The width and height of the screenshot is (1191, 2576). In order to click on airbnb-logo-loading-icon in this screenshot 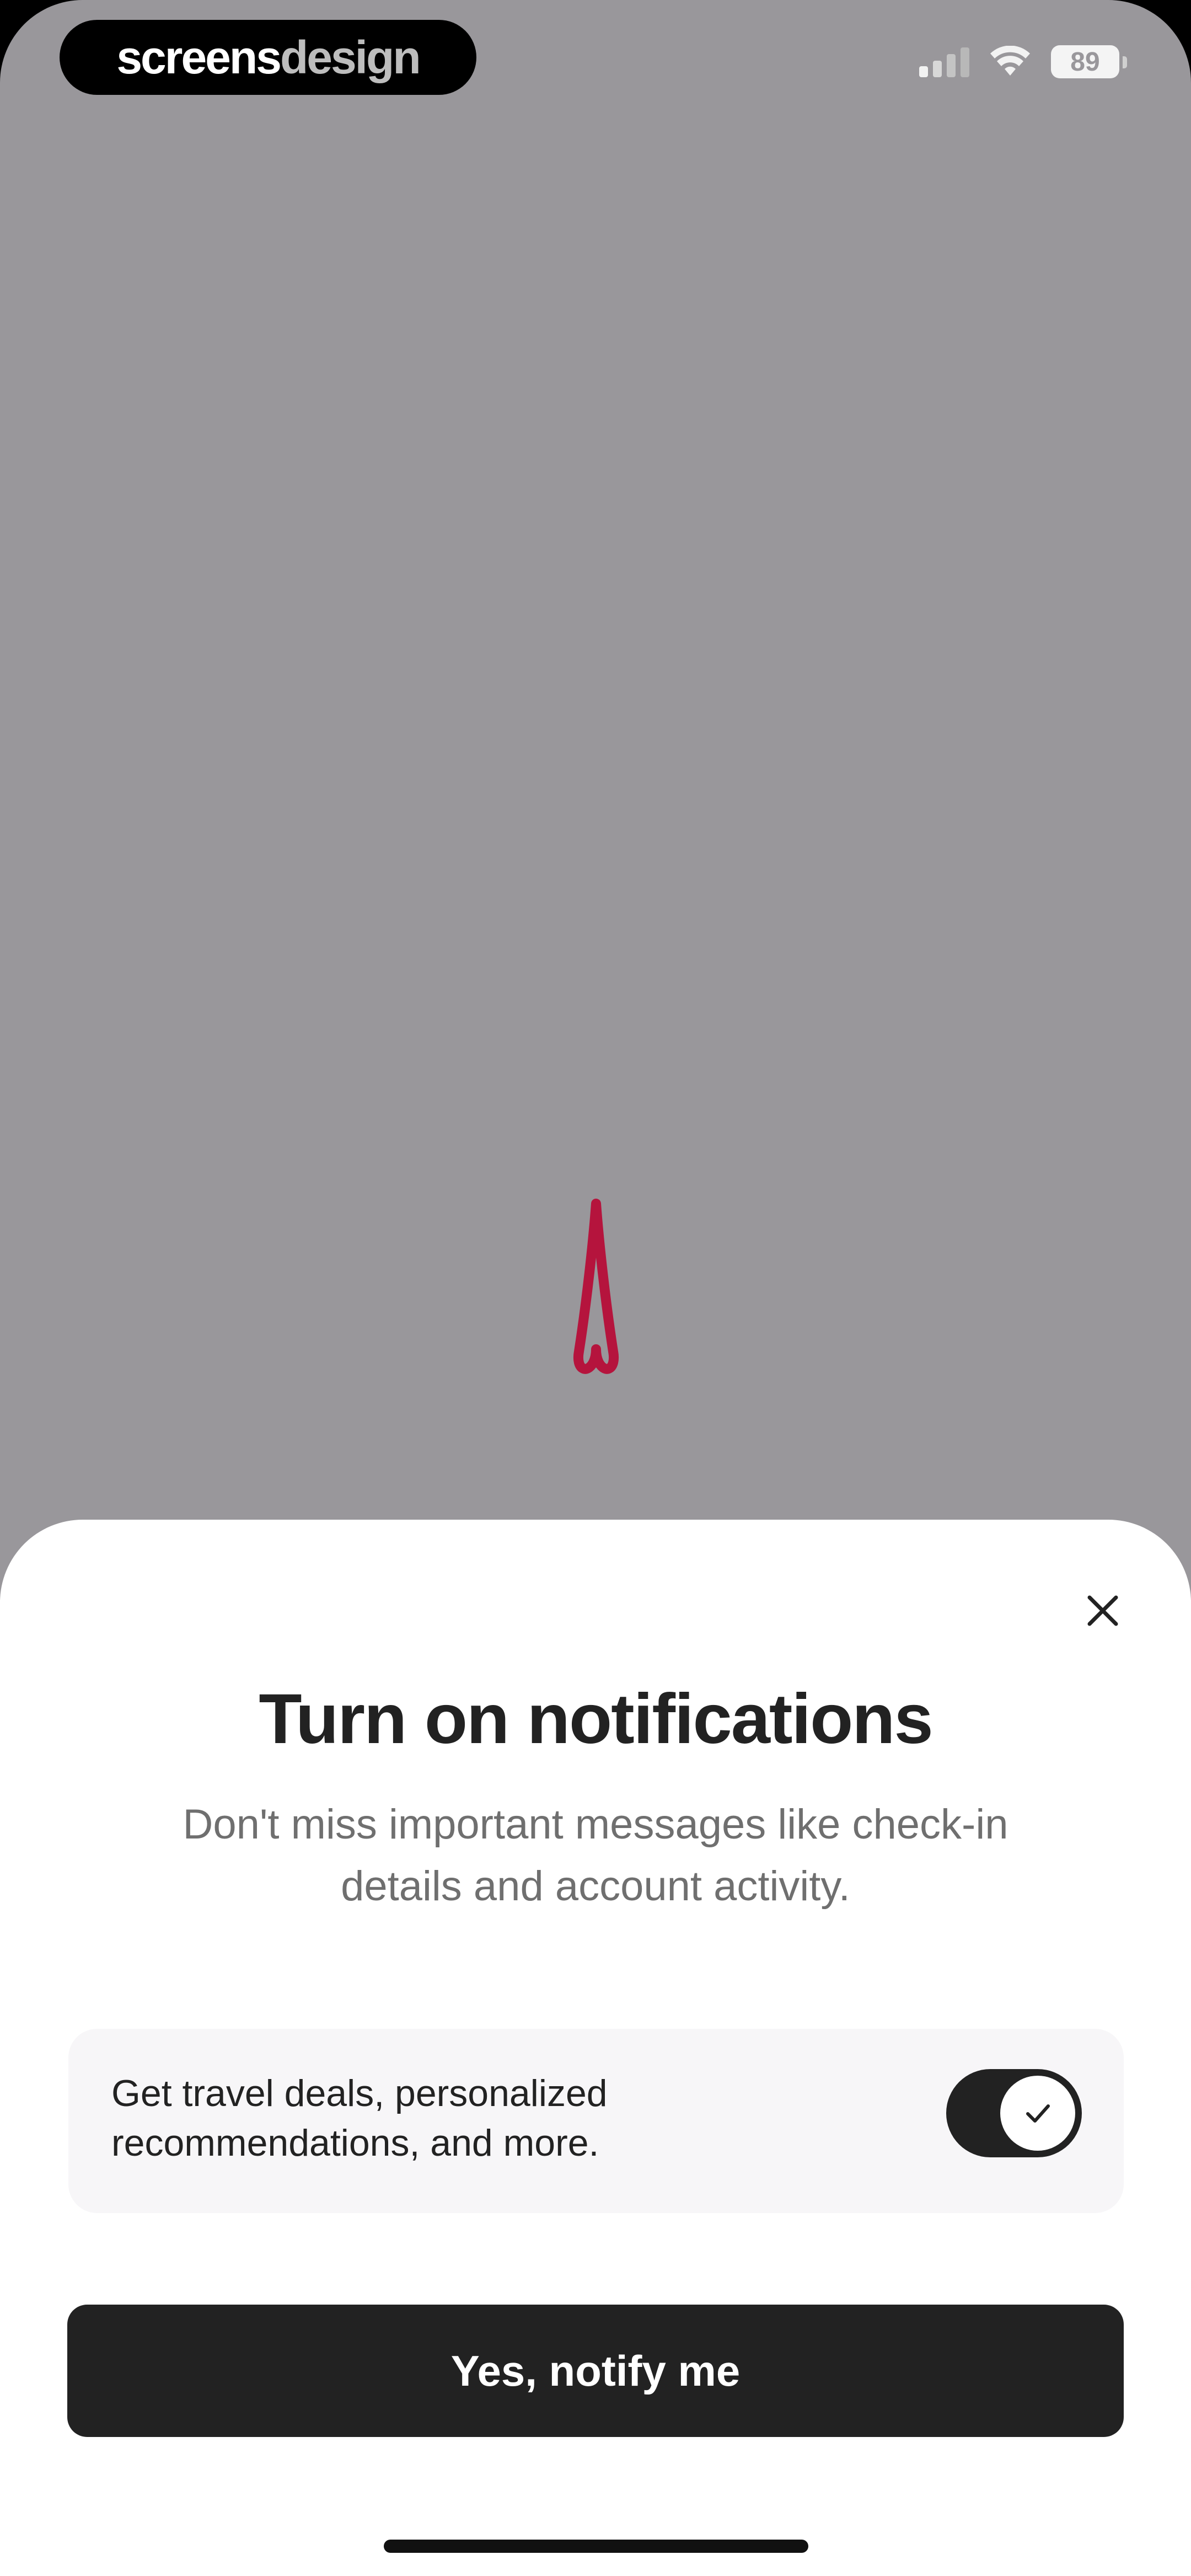, I will do `click(596, 1286)`.